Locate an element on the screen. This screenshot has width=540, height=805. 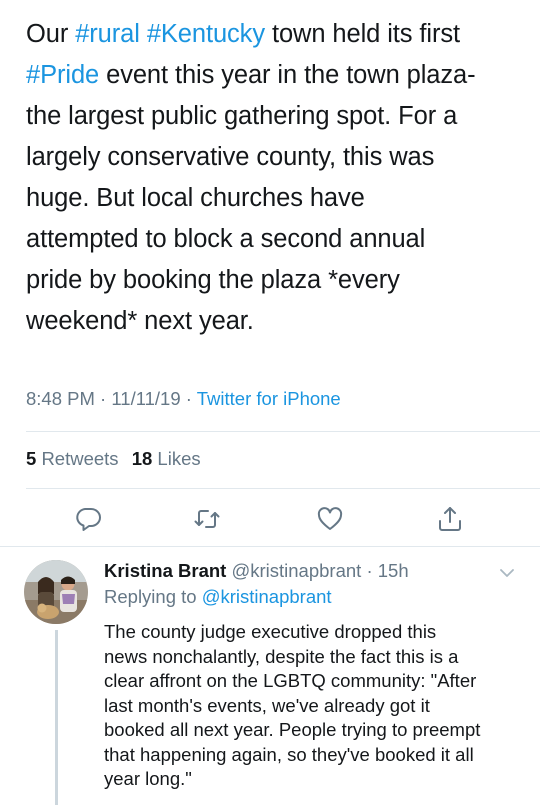
reply-text-line: year long." is located at coordinates (148, 778).